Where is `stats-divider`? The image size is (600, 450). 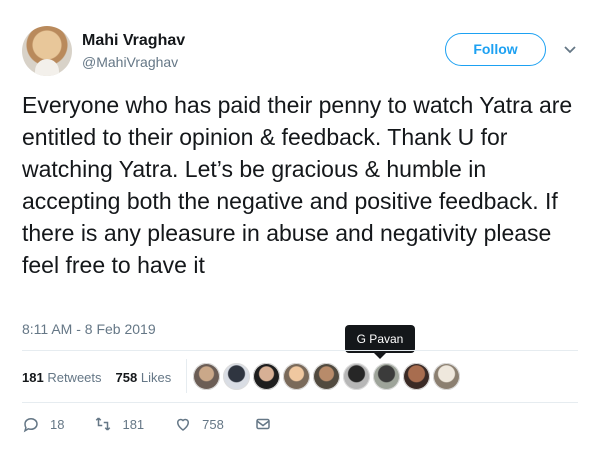
stats-divider is located at coordinates (186, 376).